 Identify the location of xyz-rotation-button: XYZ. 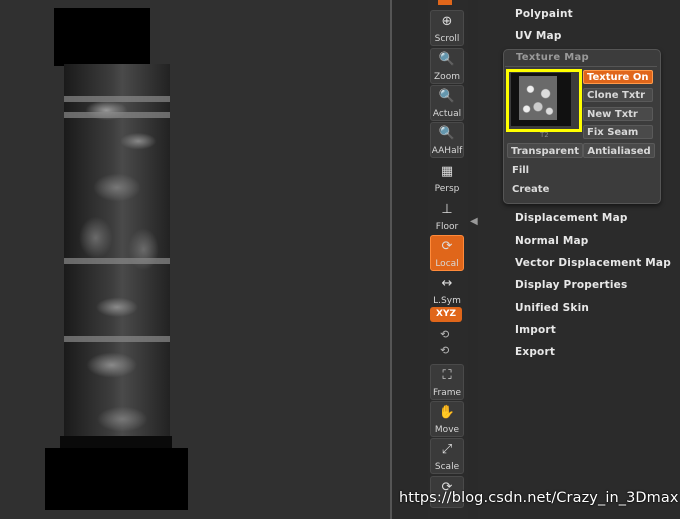
(446, 314).